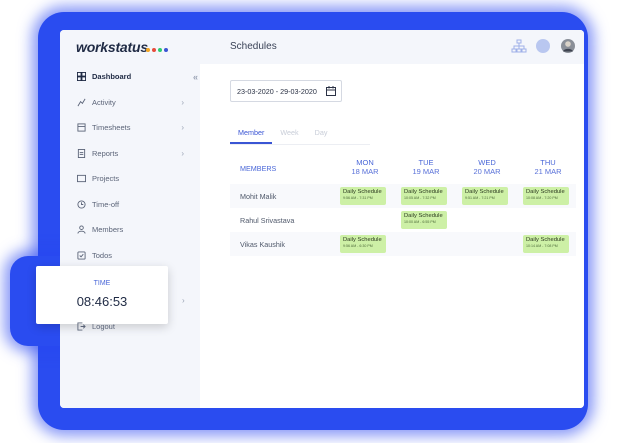 This screenshot has height=443, width=620. I want to click on member-name: Mohit Malik, so click(258, 196).